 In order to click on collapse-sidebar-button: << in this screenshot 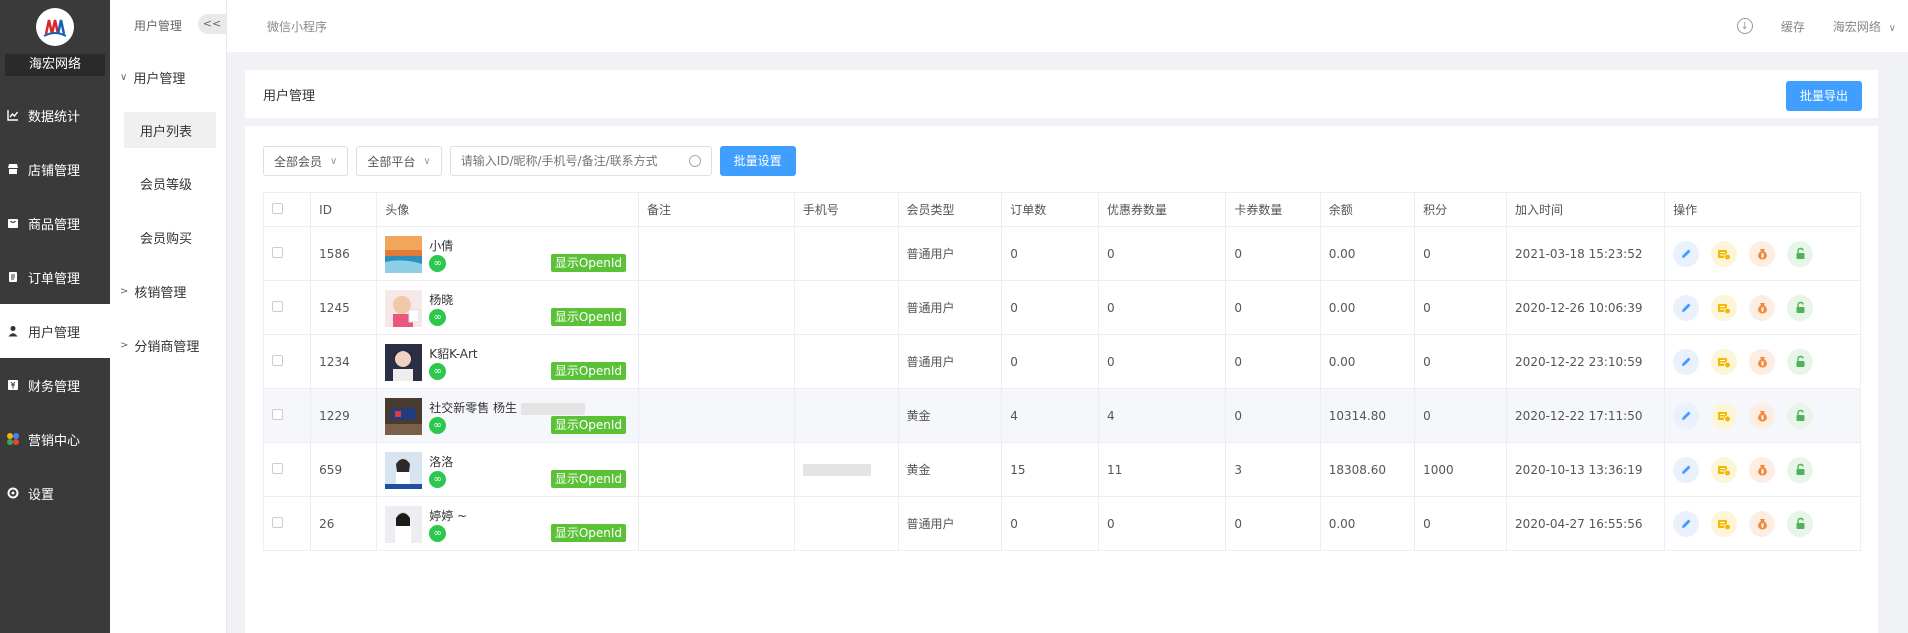, I will do `click(212, 24)`.